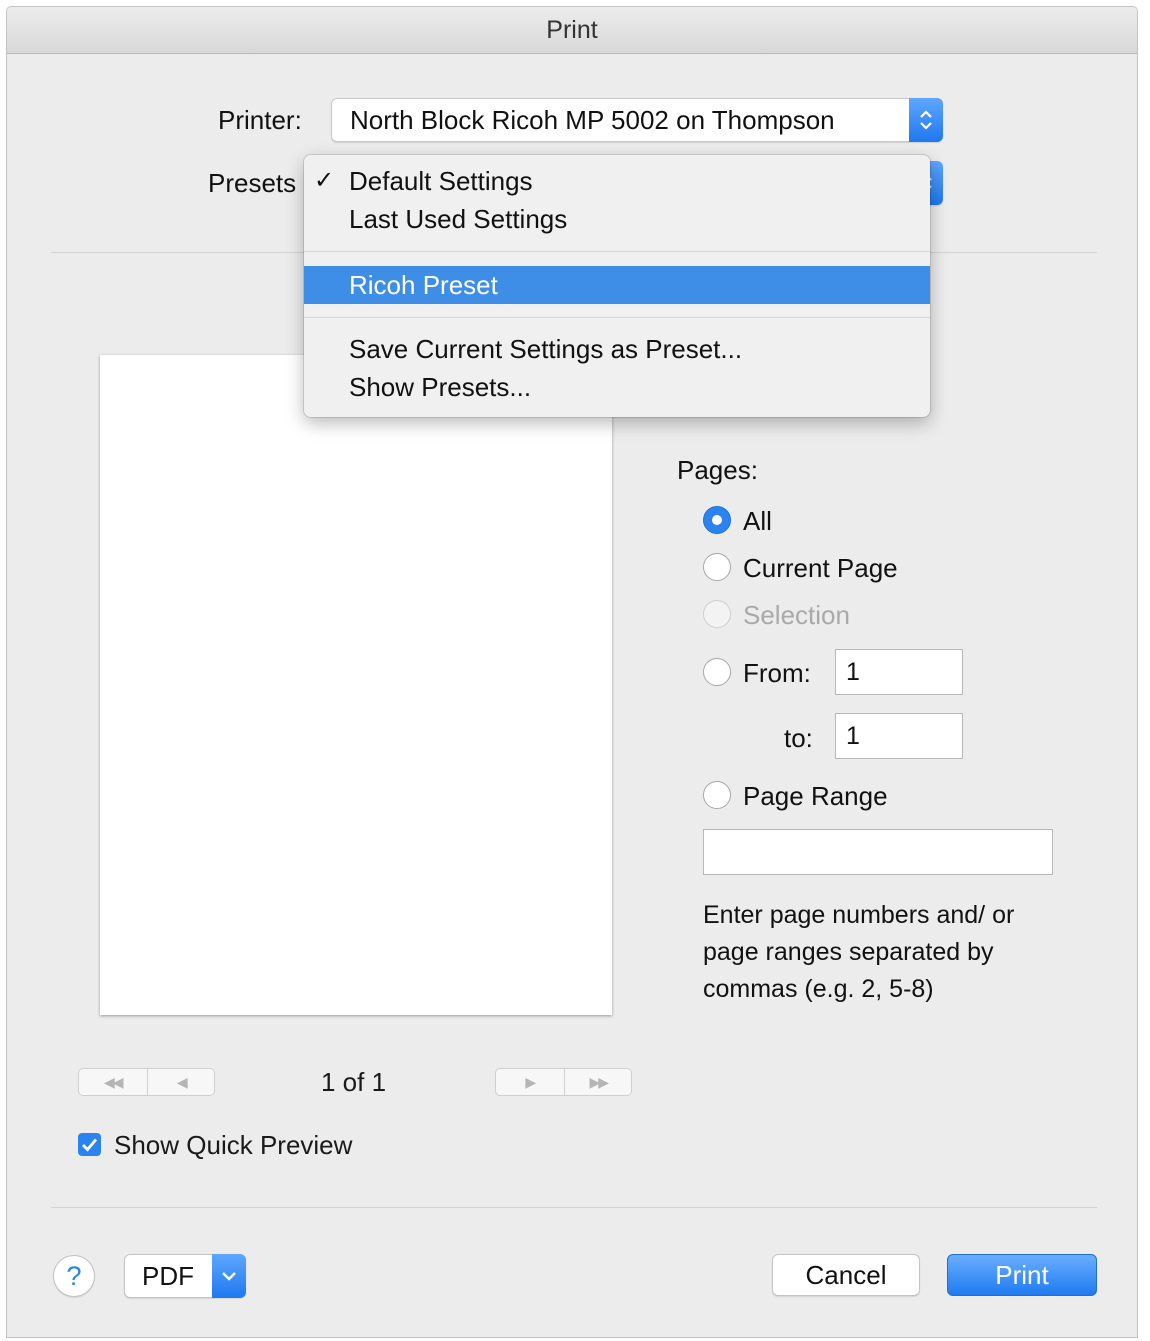  I want to click on pdf-label: PDF, so click(168, 1276).